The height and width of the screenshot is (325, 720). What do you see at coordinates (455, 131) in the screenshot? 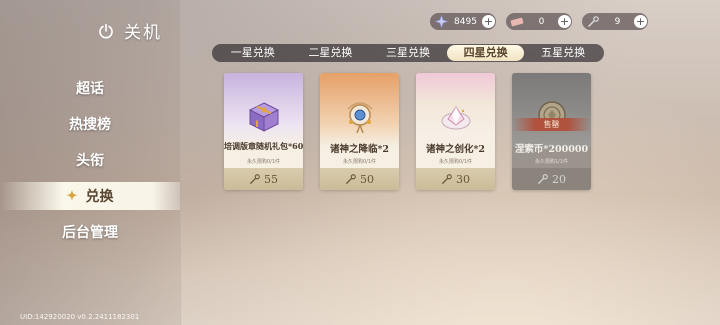
I see `item-card: 诸神之创化*2 永久限购0/1件 30` at bounding box center [455, 131].